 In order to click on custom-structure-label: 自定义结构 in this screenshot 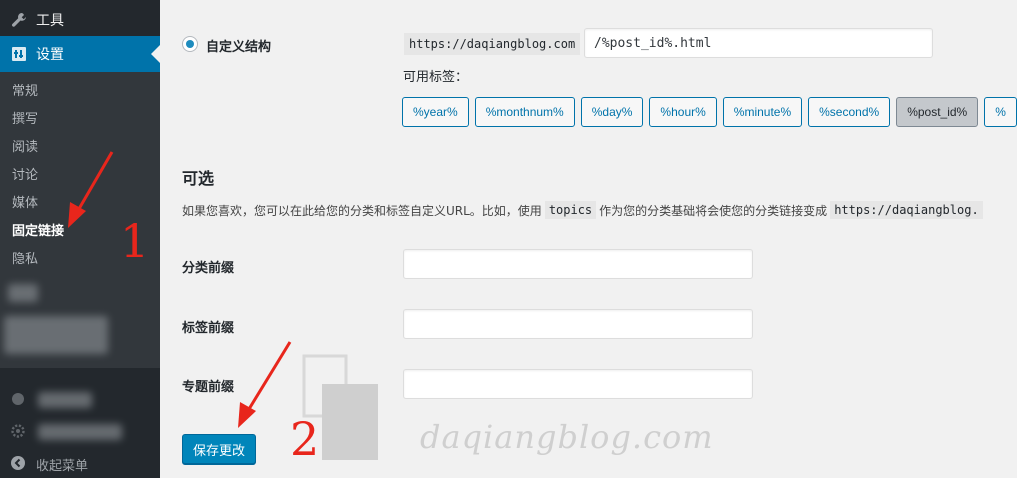, I will do `click(239, 47)`.